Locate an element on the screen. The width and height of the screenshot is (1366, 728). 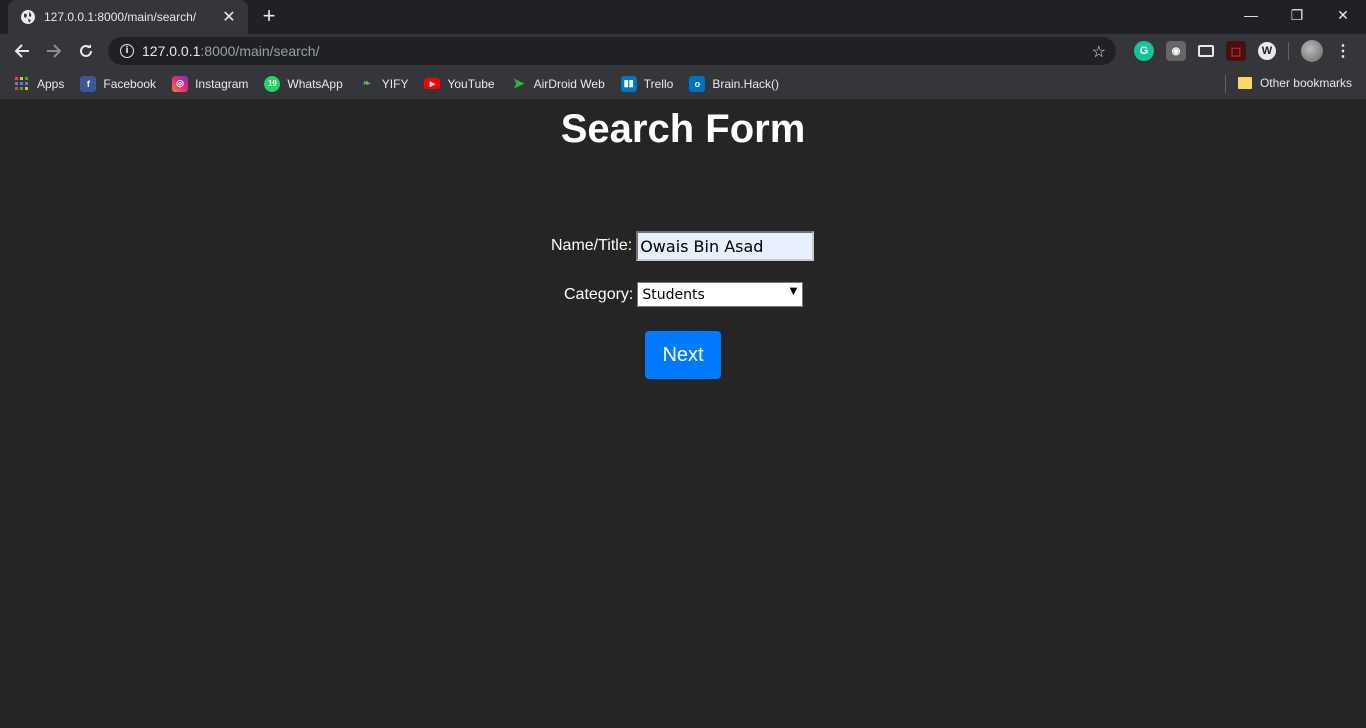
whatsapp-icon: 19 is located at coordinates (272, 83).